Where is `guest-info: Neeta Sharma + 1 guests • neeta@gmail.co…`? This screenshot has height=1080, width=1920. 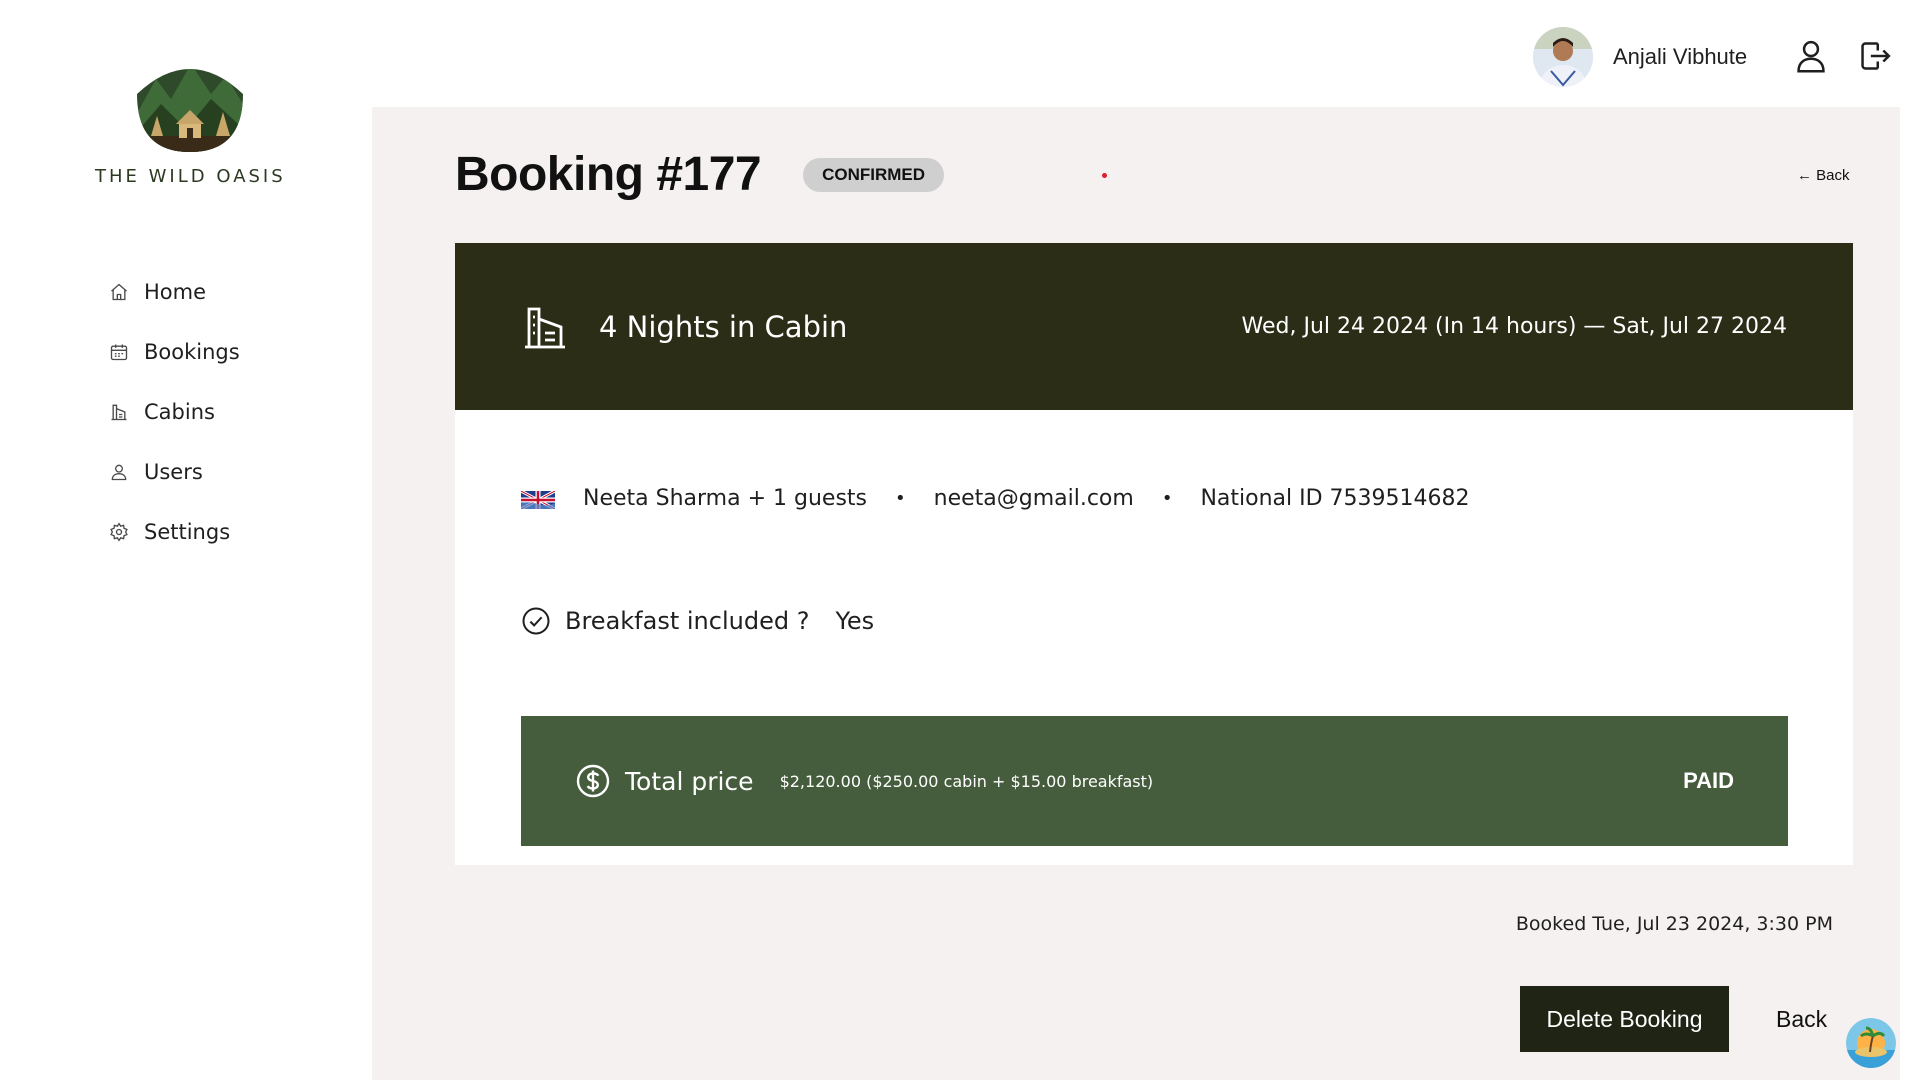 guest-info: Neeta Sharma + 1 guests • neeta@gmail.co… is located at coordinates (995, 498).